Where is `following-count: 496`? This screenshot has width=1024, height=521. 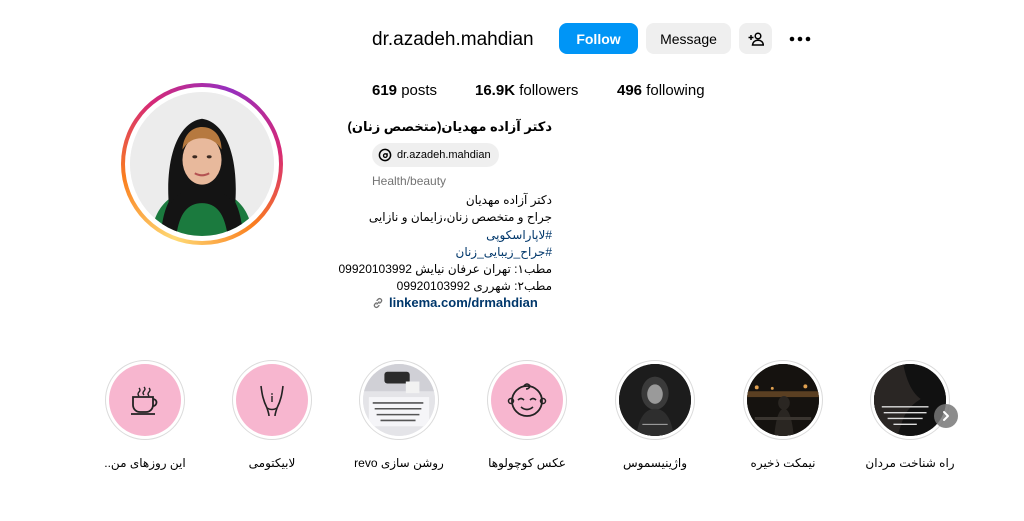
following-count: 496 is located at coordinates (630, 90).